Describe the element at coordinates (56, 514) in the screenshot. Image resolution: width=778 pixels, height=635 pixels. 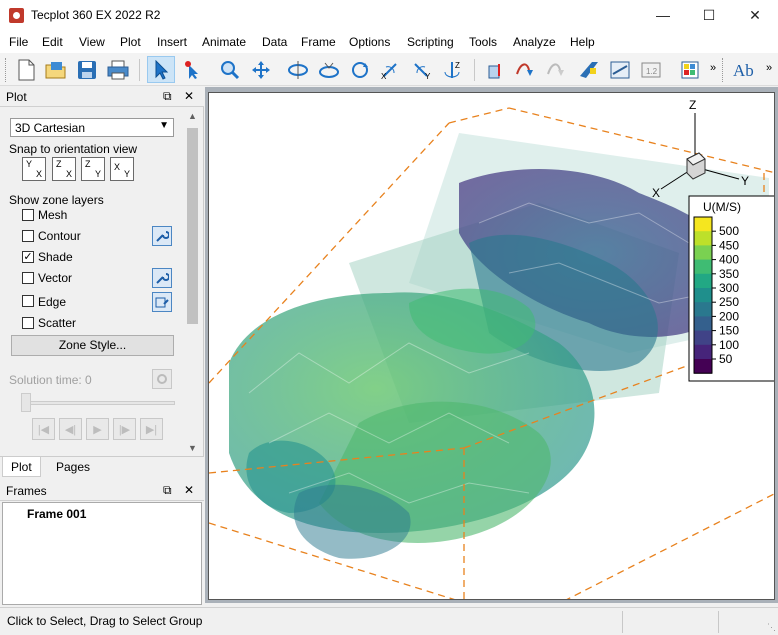
I see `frame-list-item: Frame 001` at that location.